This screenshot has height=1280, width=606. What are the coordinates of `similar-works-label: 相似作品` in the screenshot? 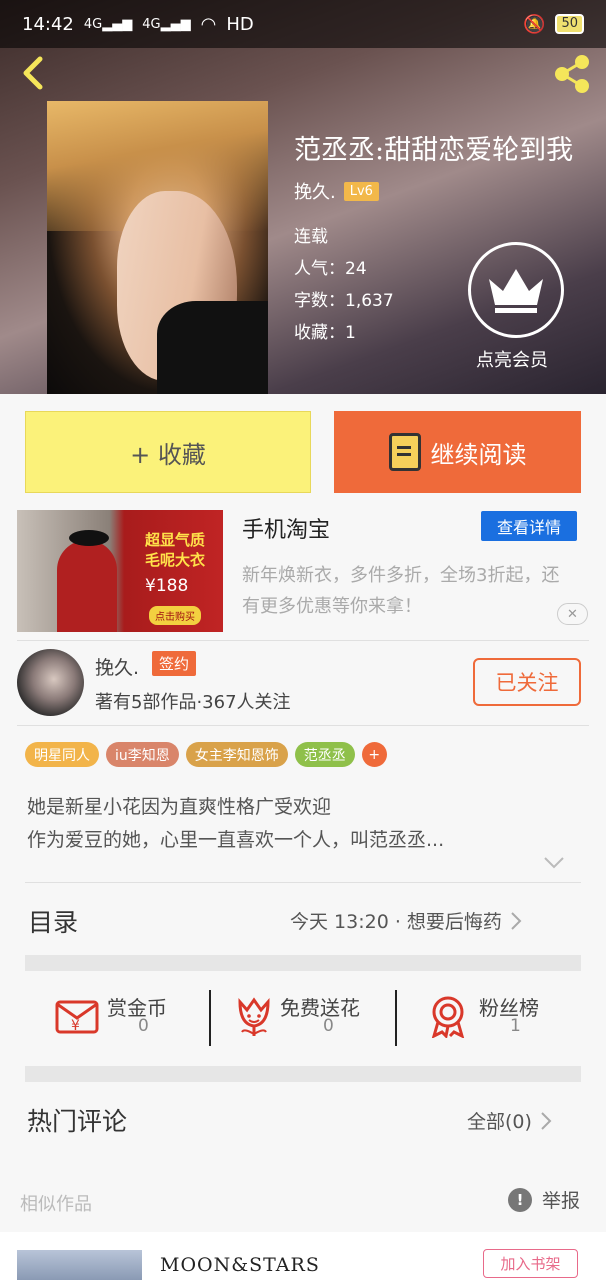 It's located at (56, 1204).